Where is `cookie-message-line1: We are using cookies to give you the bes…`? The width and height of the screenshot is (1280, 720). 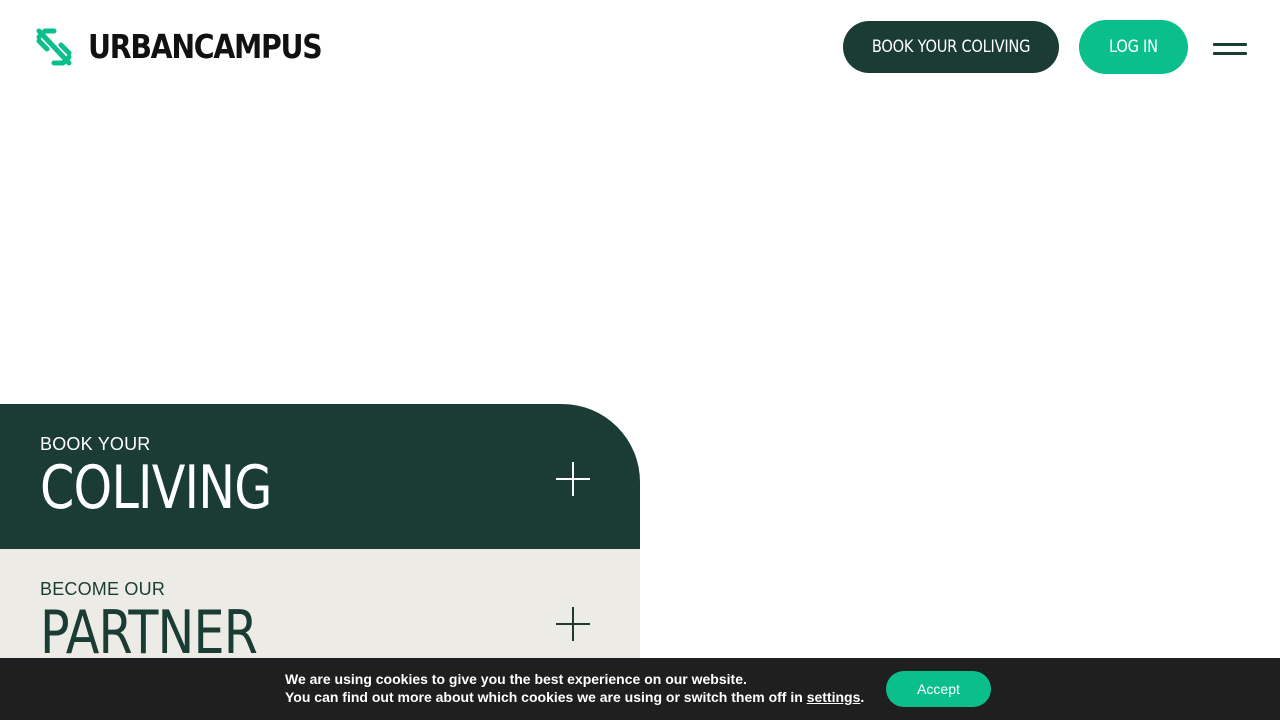 cookie-message-line1: We are using cookies to give you the bes… is located at coordinates (516, 679).